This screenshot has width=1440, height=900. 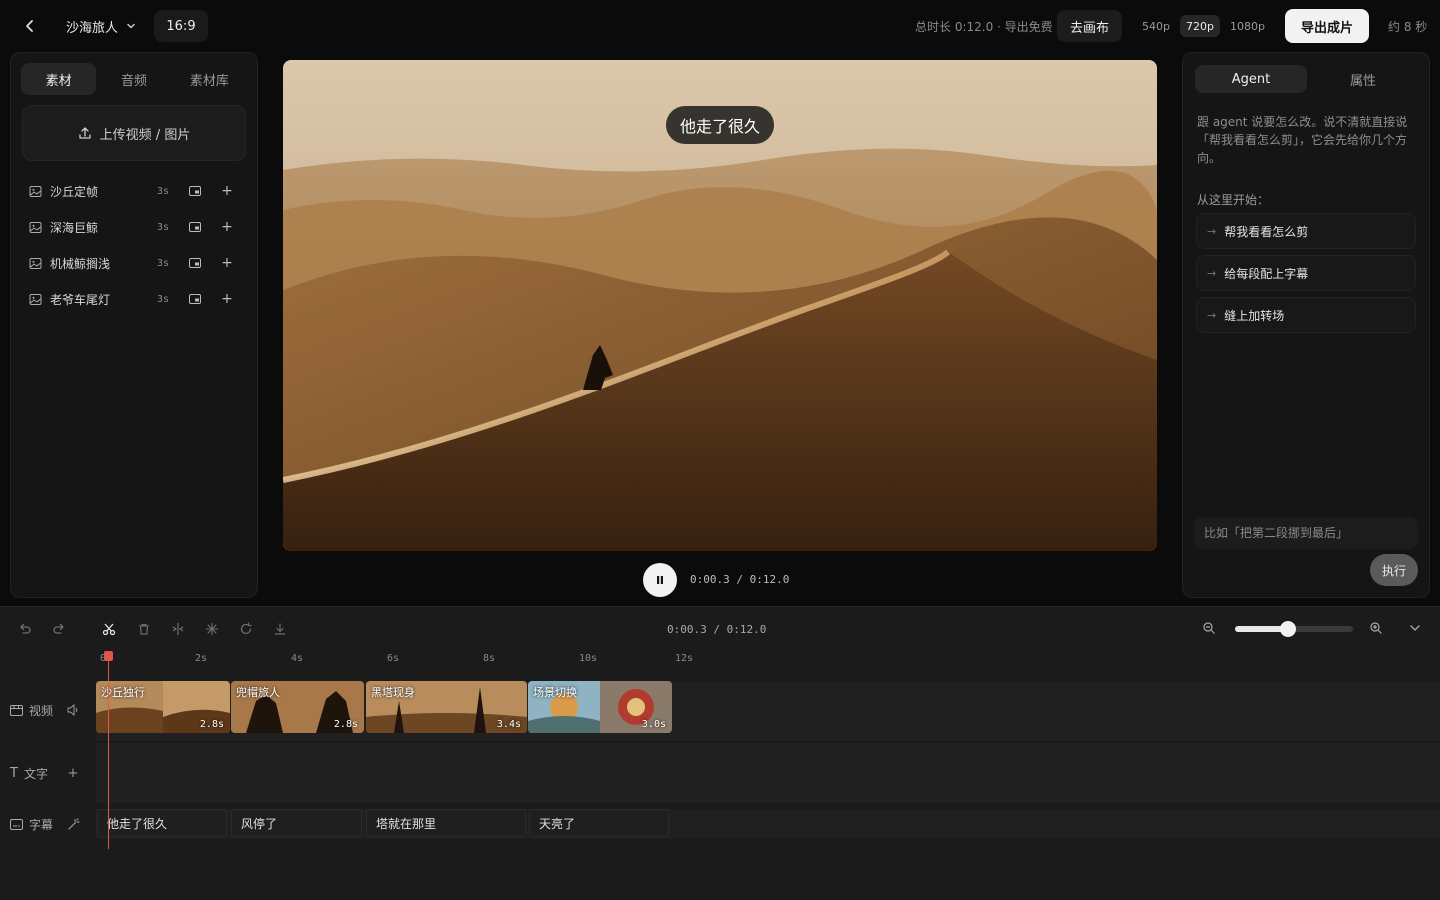 I want to click on tab-audio: 音频, so click(x=133, y=79).